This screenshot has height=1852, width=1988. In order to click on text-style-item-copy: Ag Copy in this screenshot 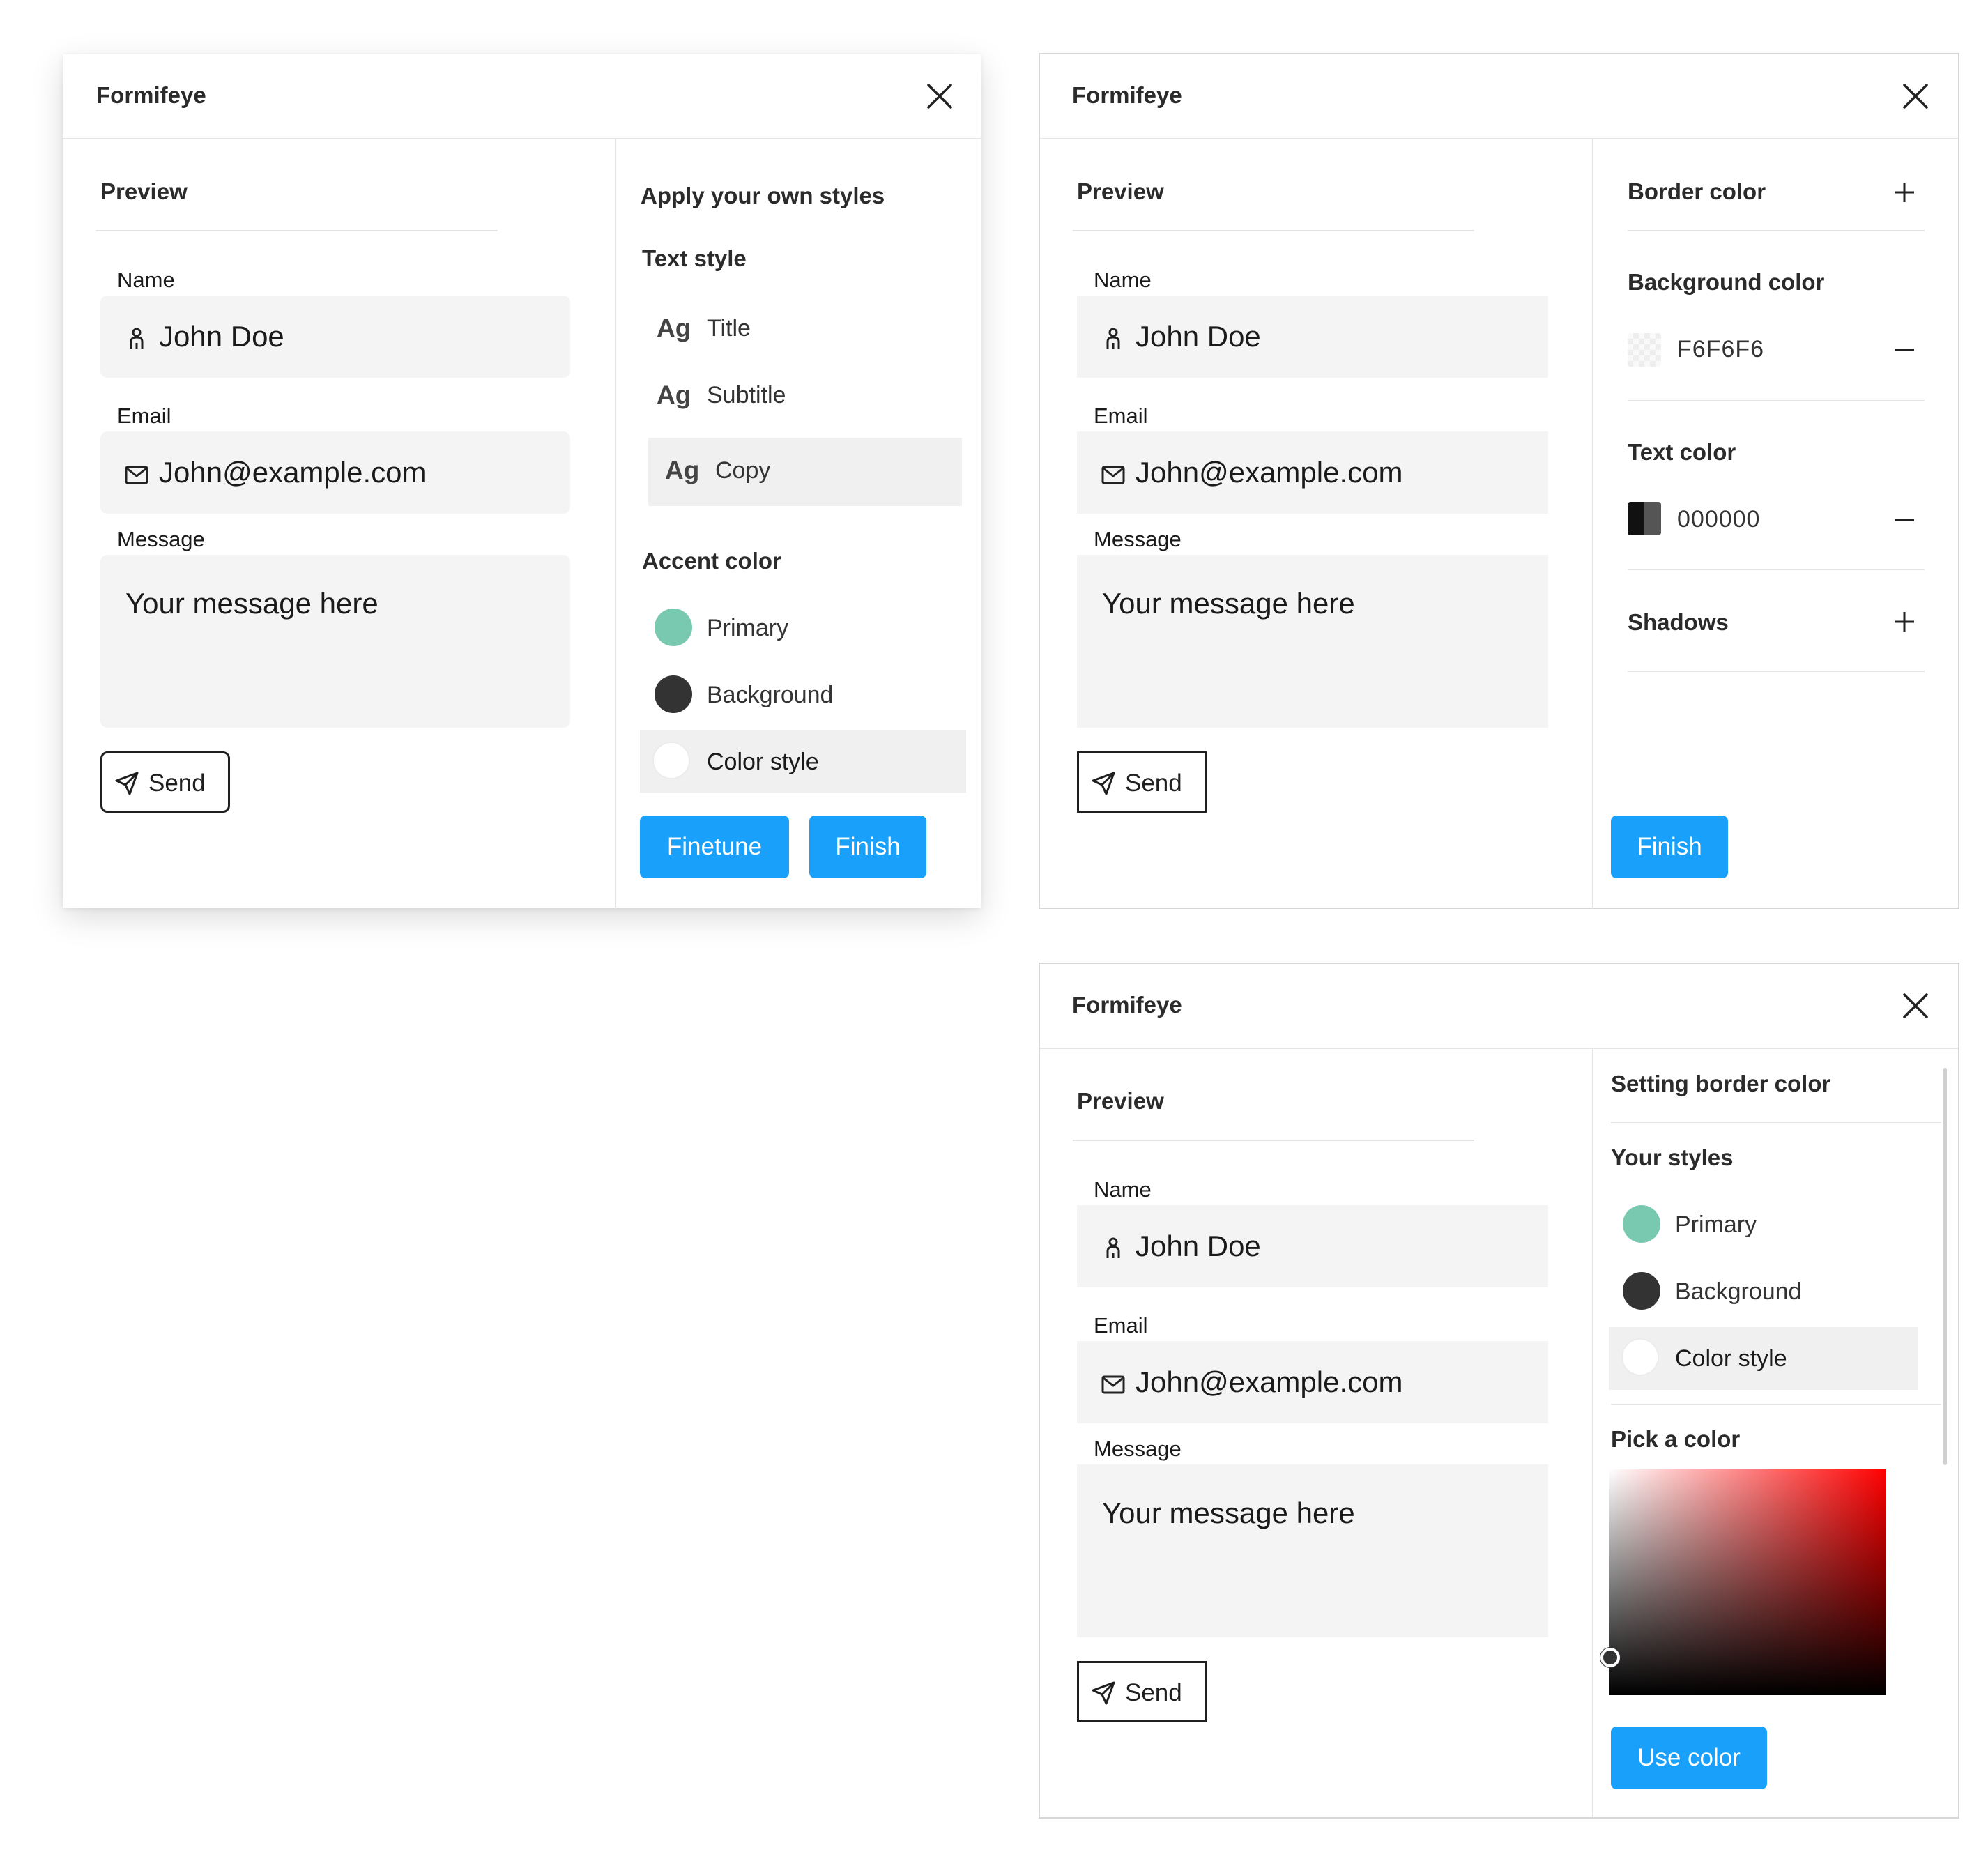, I will do `click(805, 472)`.